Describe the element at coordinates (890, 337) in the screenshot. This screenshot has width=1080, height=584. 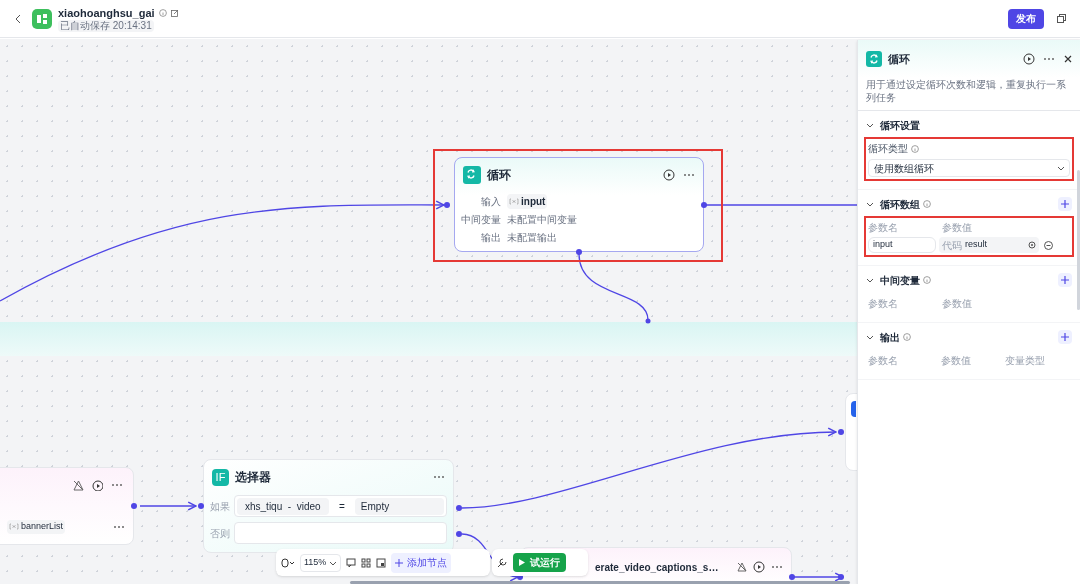
I see `section-title: 输出` at that location.